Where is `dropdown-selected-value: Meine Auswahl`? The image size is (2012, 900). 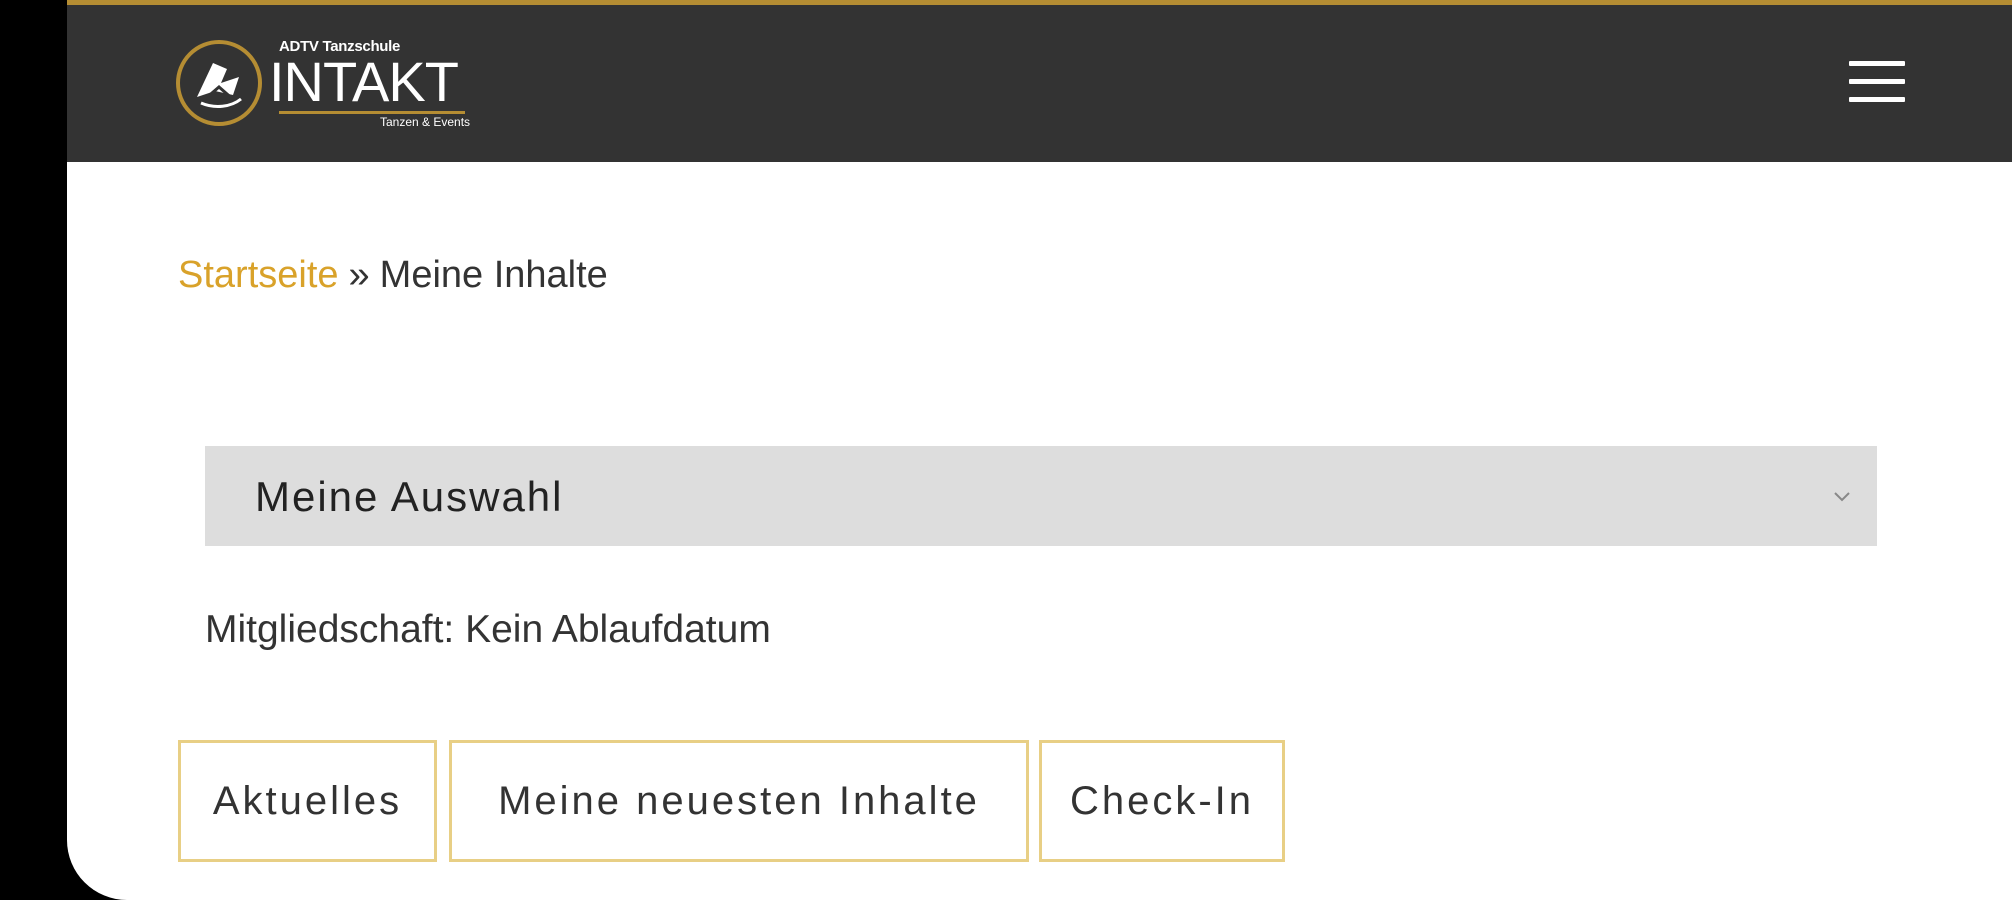 dropdown-selected-value: Meine Auswahl is located at coordinates (409, 496).